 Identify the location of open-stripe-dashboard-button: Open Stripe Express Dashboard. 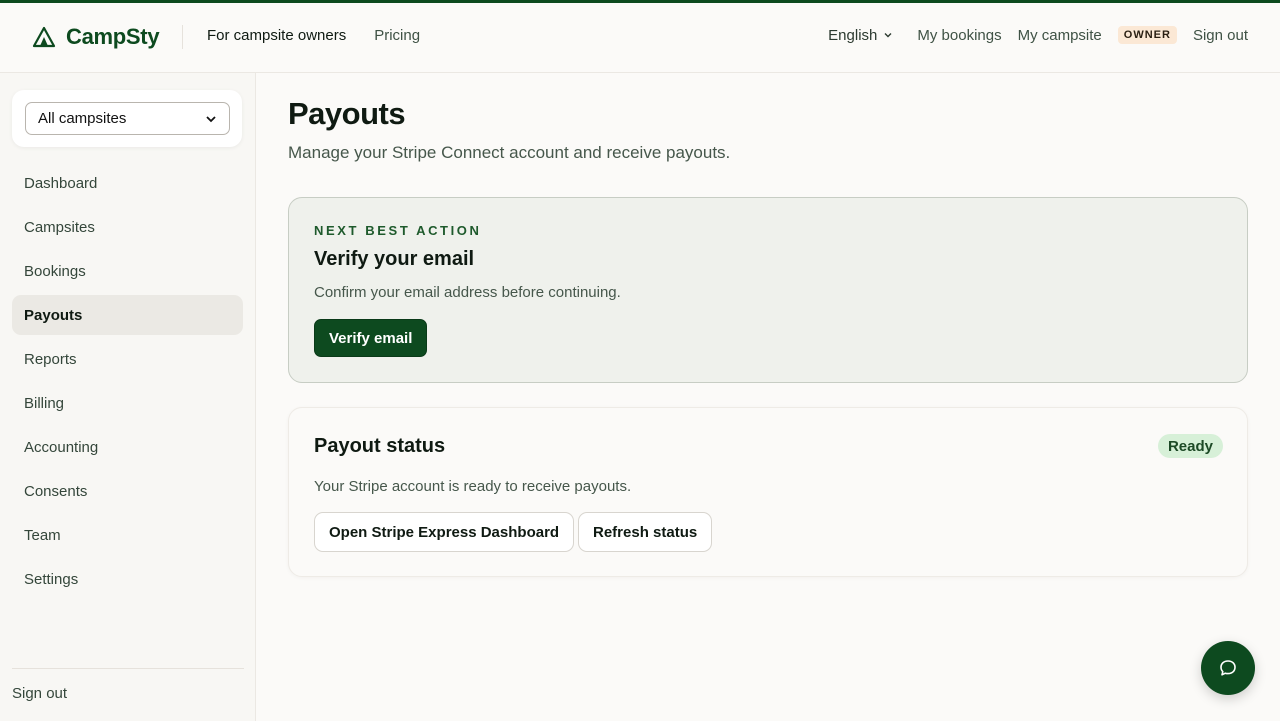
(444, 532).